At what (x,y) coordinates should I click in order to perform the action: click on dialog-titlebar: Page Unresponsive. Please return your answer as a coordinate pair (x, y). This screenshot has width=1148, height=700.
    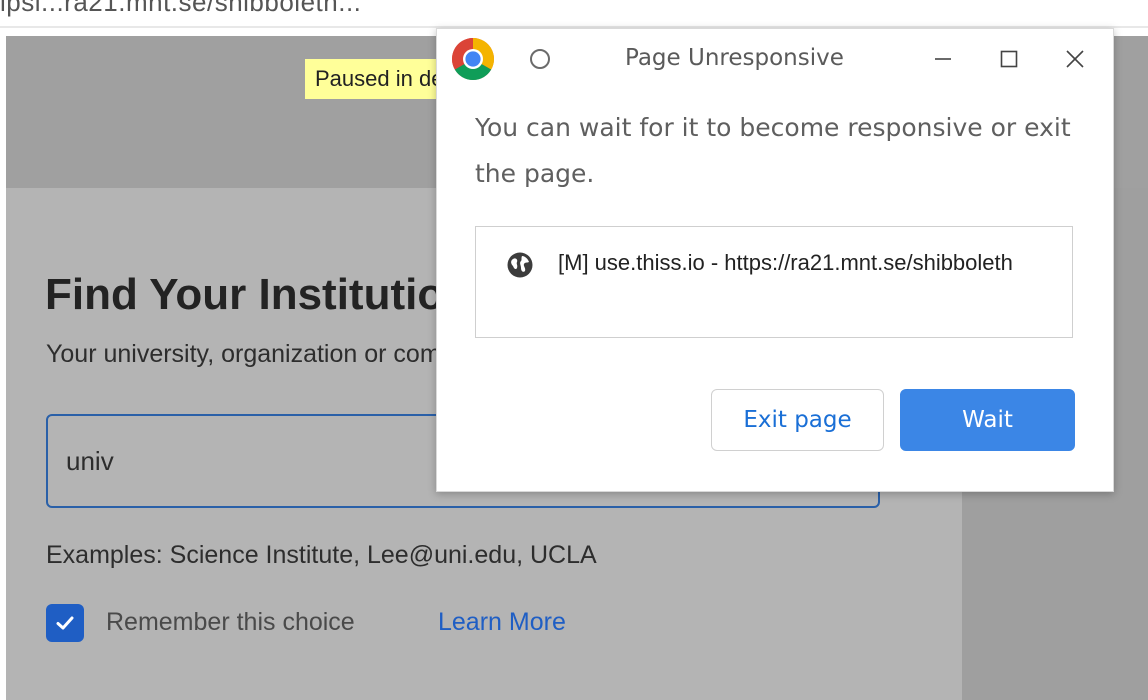
    Looking at the image, I should click on (775, 59).